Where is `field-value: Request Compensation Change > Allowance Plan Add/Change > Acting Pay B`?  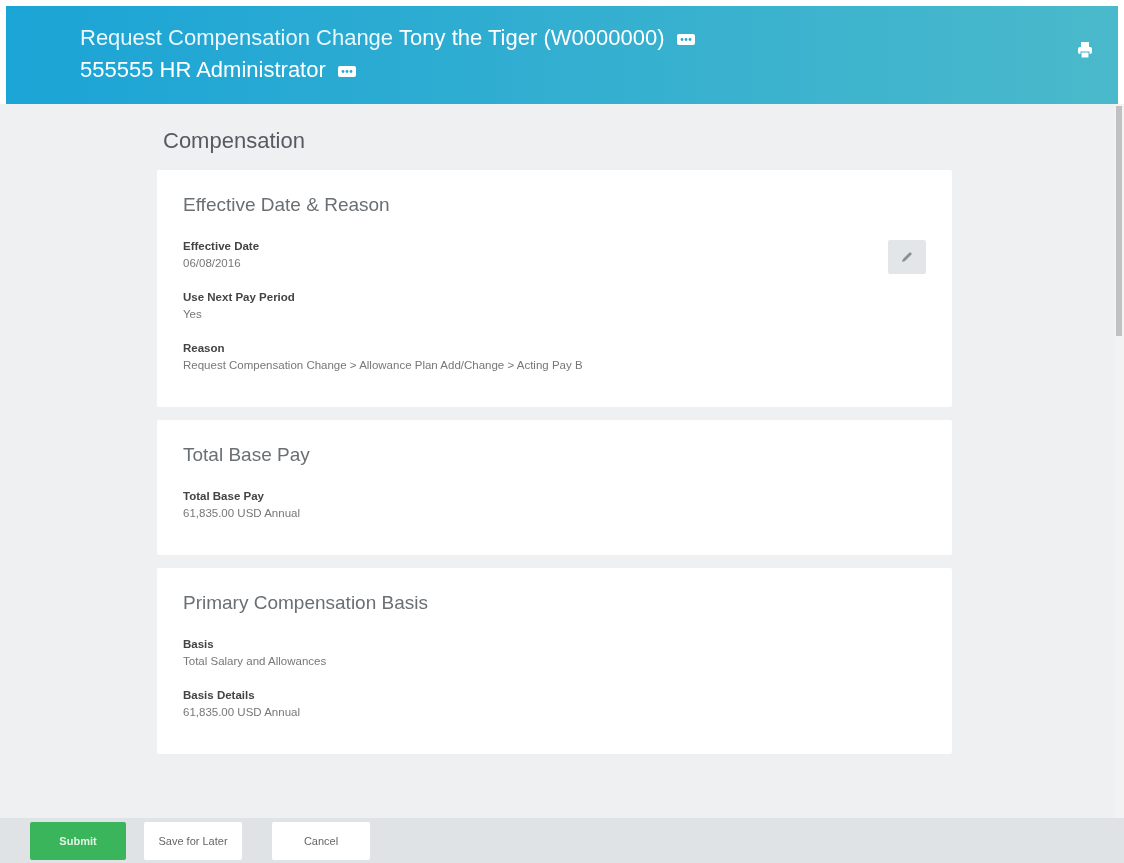 field-value: Request Compensation Change > Allowance Plan Add/Change > Acting Pay B is located at coordinates (383, 365).